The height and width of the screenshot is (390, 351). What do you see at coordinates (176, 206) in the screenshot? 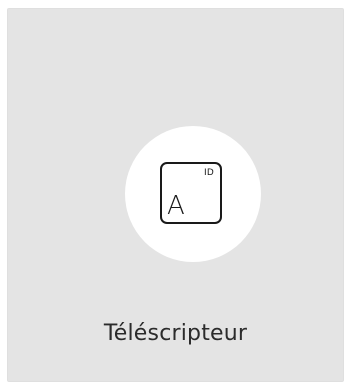
I see `icon-letter: A` at bounding box center [176, 206].